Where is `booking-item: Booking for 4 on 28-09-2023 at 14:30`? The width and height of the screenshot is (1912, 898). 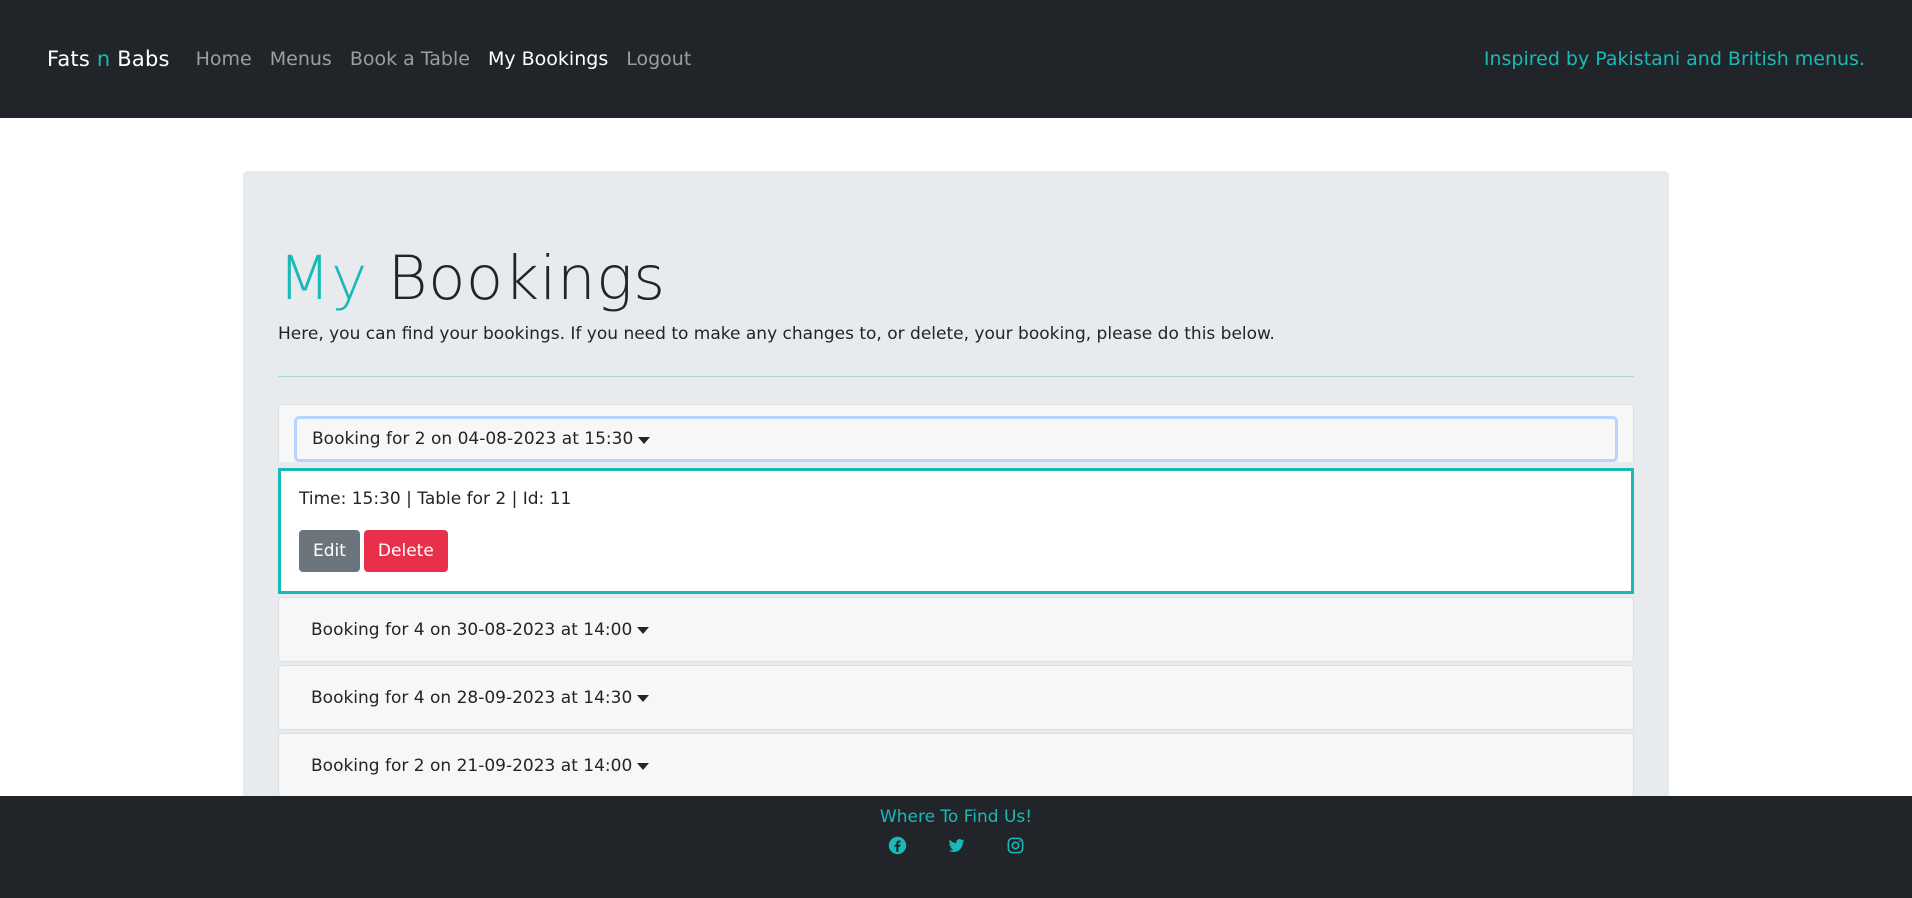 booking-item: Booking for 4 on 28-09-2023 at 14:30 is located at coordinates (956, 697).